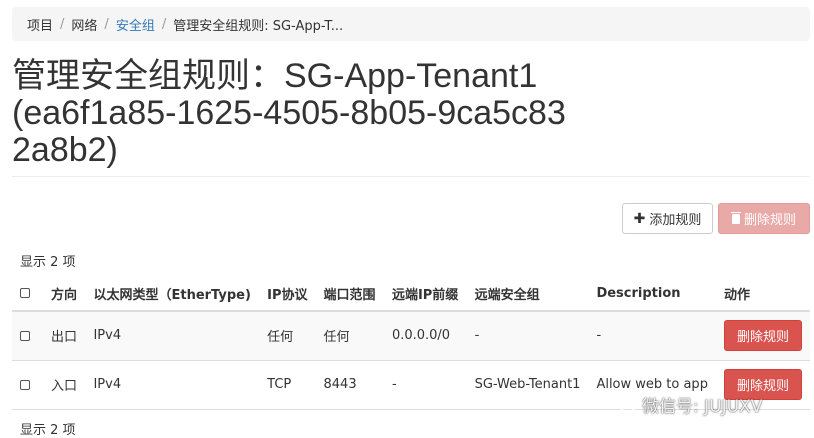 Image resolution: width=814 pixels, height=438 pixels. What do you see at coordinates (425, 335) in the screenshot?
I see `cell-remote-ip-prefix: 0.0.0.0/0` at bounding box center [425, 335].